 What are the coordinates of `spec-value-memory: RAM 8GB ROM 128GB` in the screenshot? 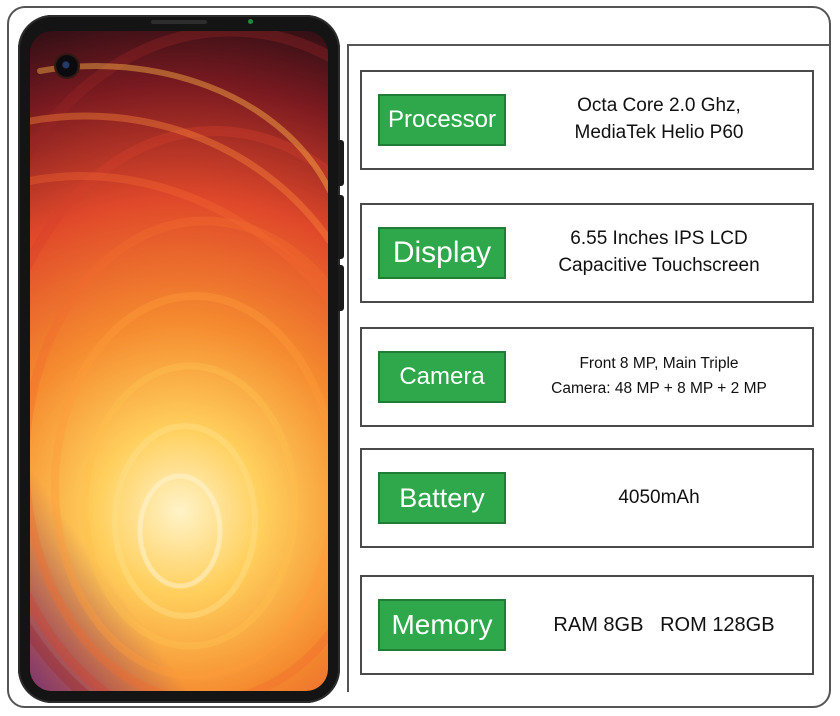 It's located at (664, 625).